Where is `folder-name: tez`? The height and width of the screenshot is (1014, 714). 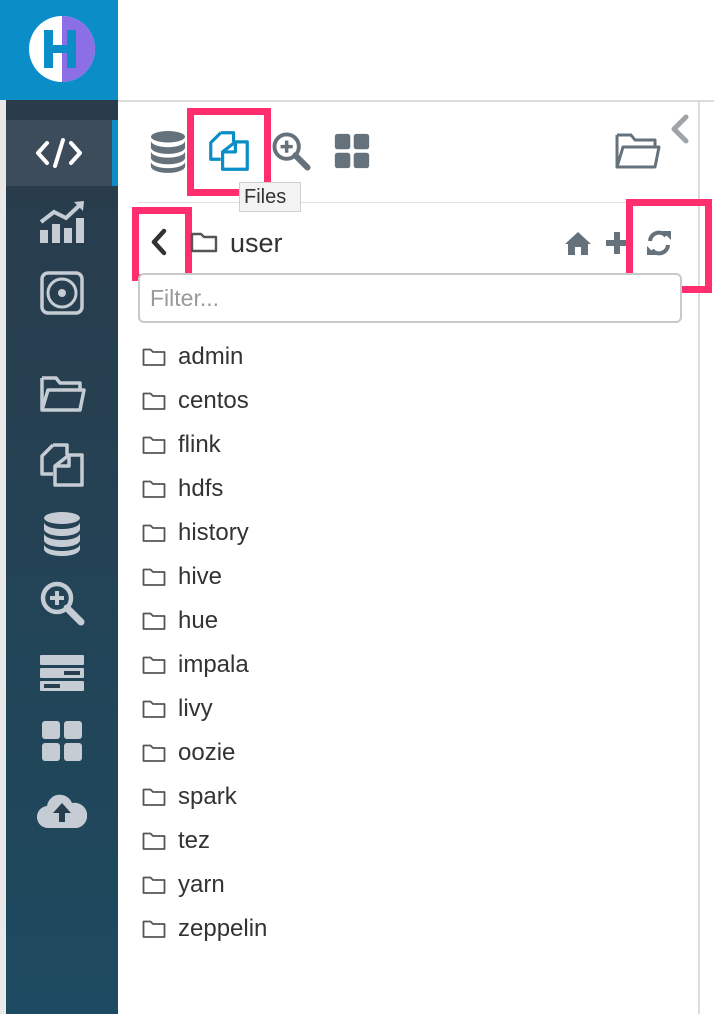 folder-name: tez is located at coordinates (194, 840).